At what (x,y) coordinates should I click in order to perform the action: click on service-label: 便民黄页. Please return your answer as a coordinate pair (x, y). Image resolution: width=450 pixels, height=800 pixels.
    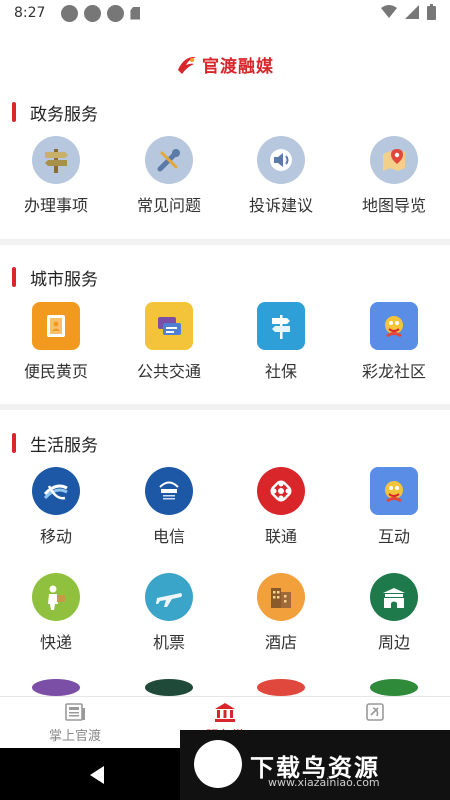
    Looking at the image, I should click on (55, 371).